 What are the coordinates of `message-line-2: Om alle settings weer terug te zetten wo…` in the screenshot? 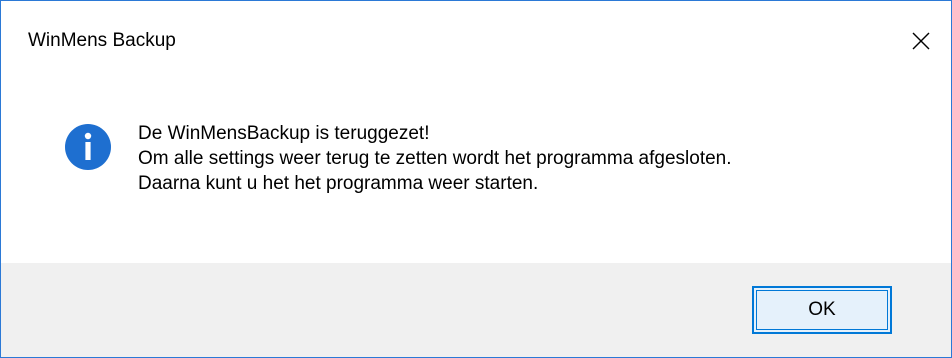 It's located at (435, 158).